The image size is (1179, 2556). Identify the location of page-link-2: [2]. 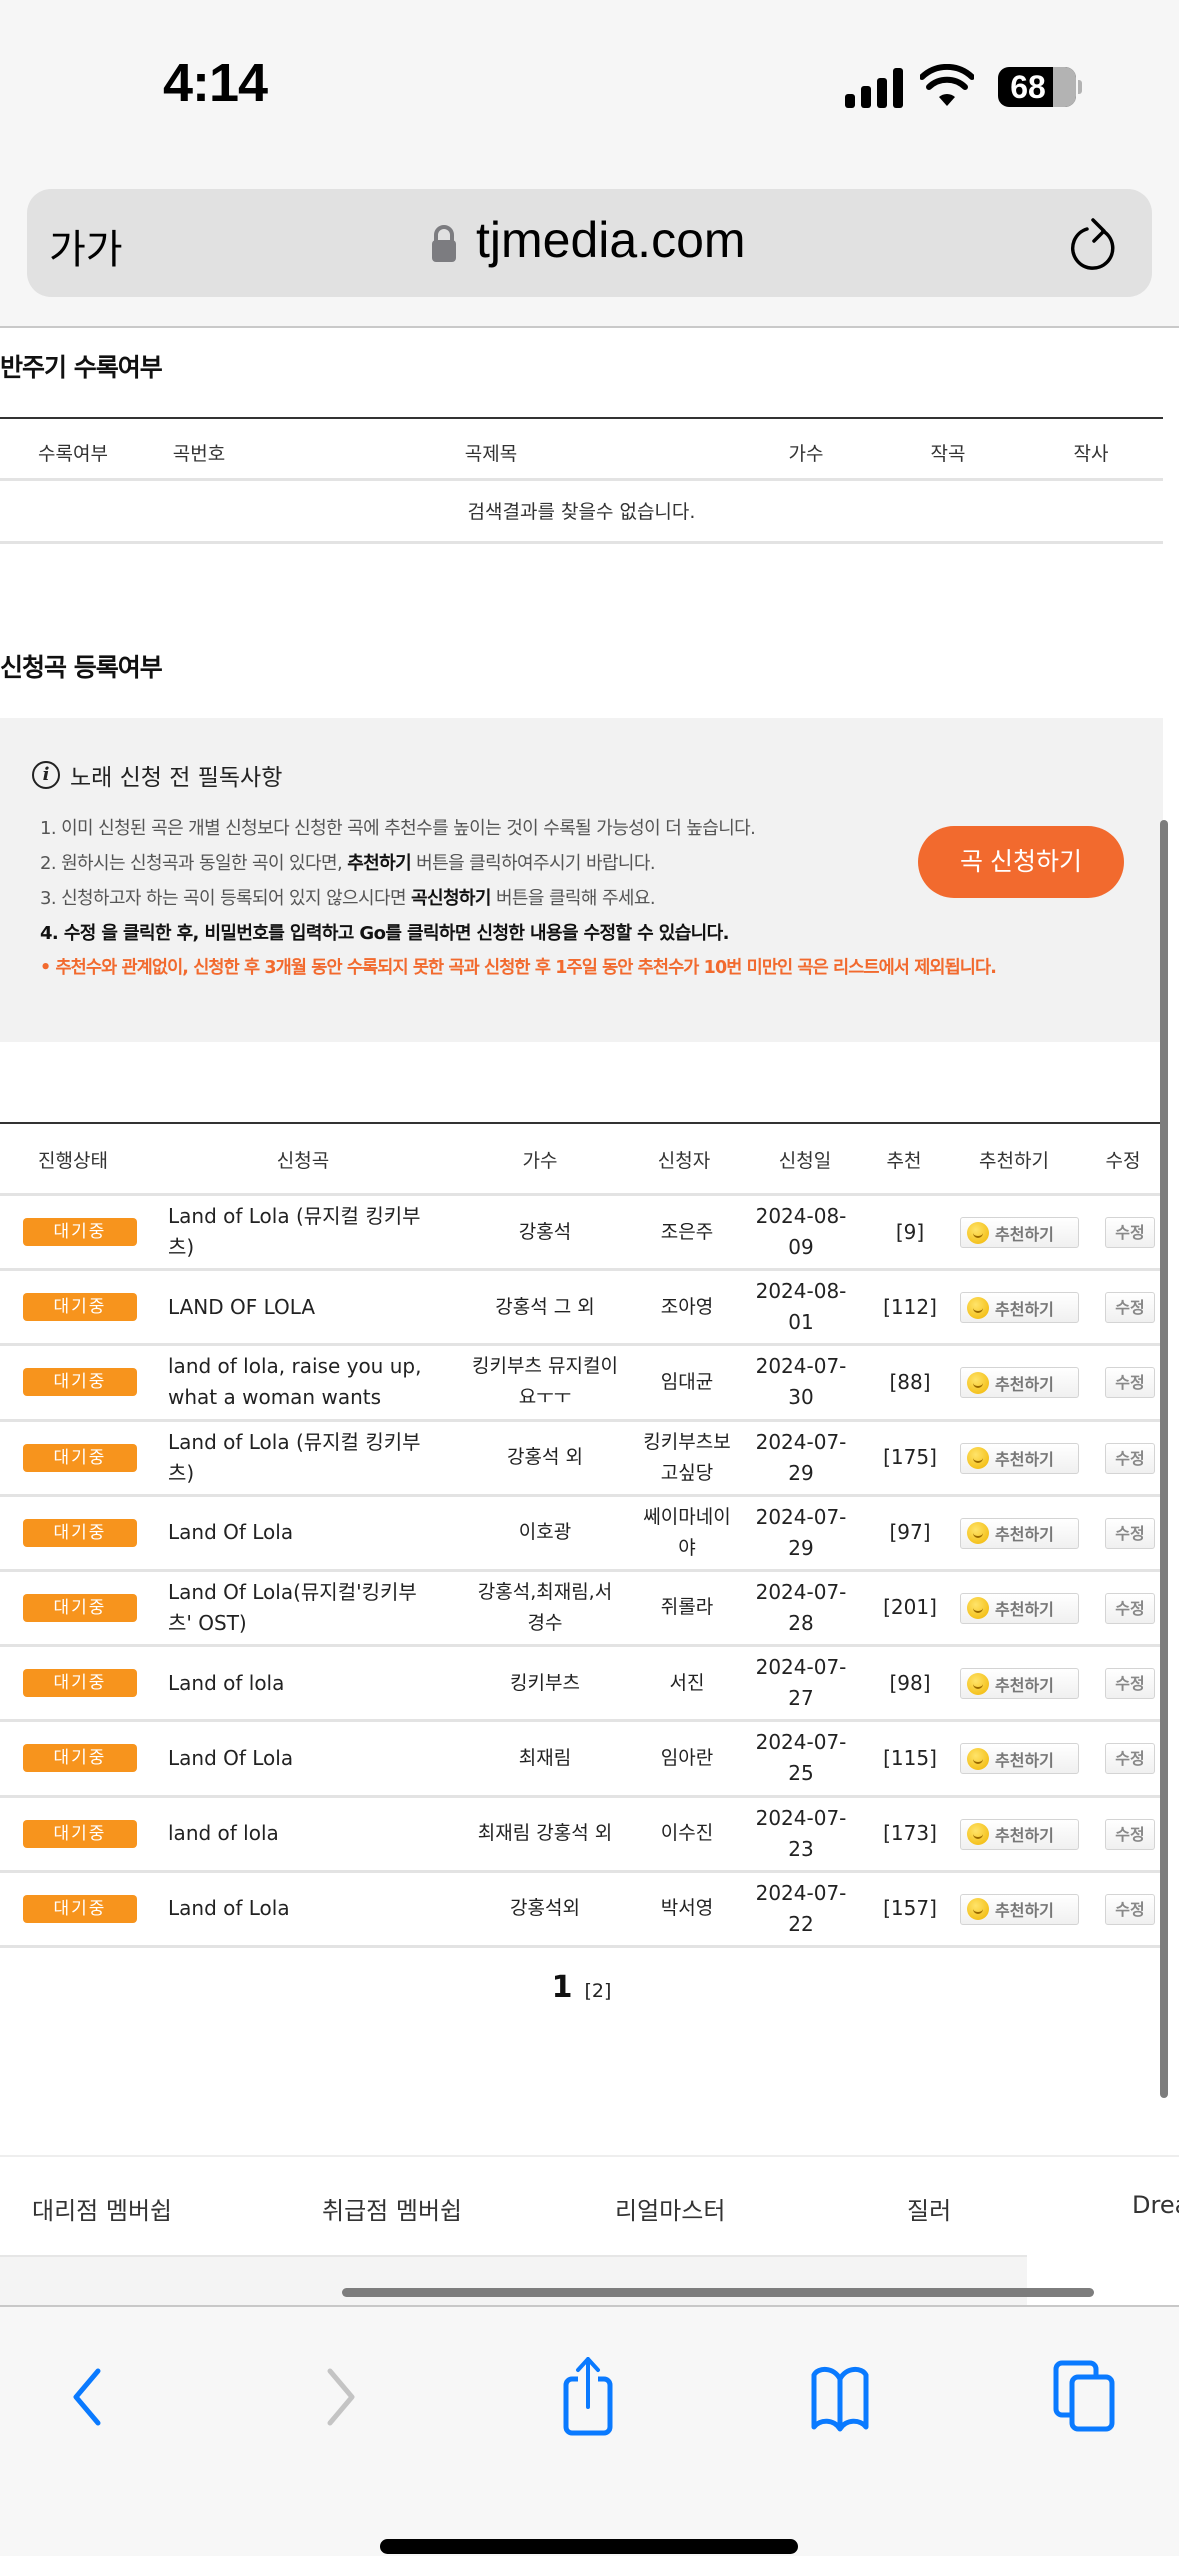
(598, 1991).